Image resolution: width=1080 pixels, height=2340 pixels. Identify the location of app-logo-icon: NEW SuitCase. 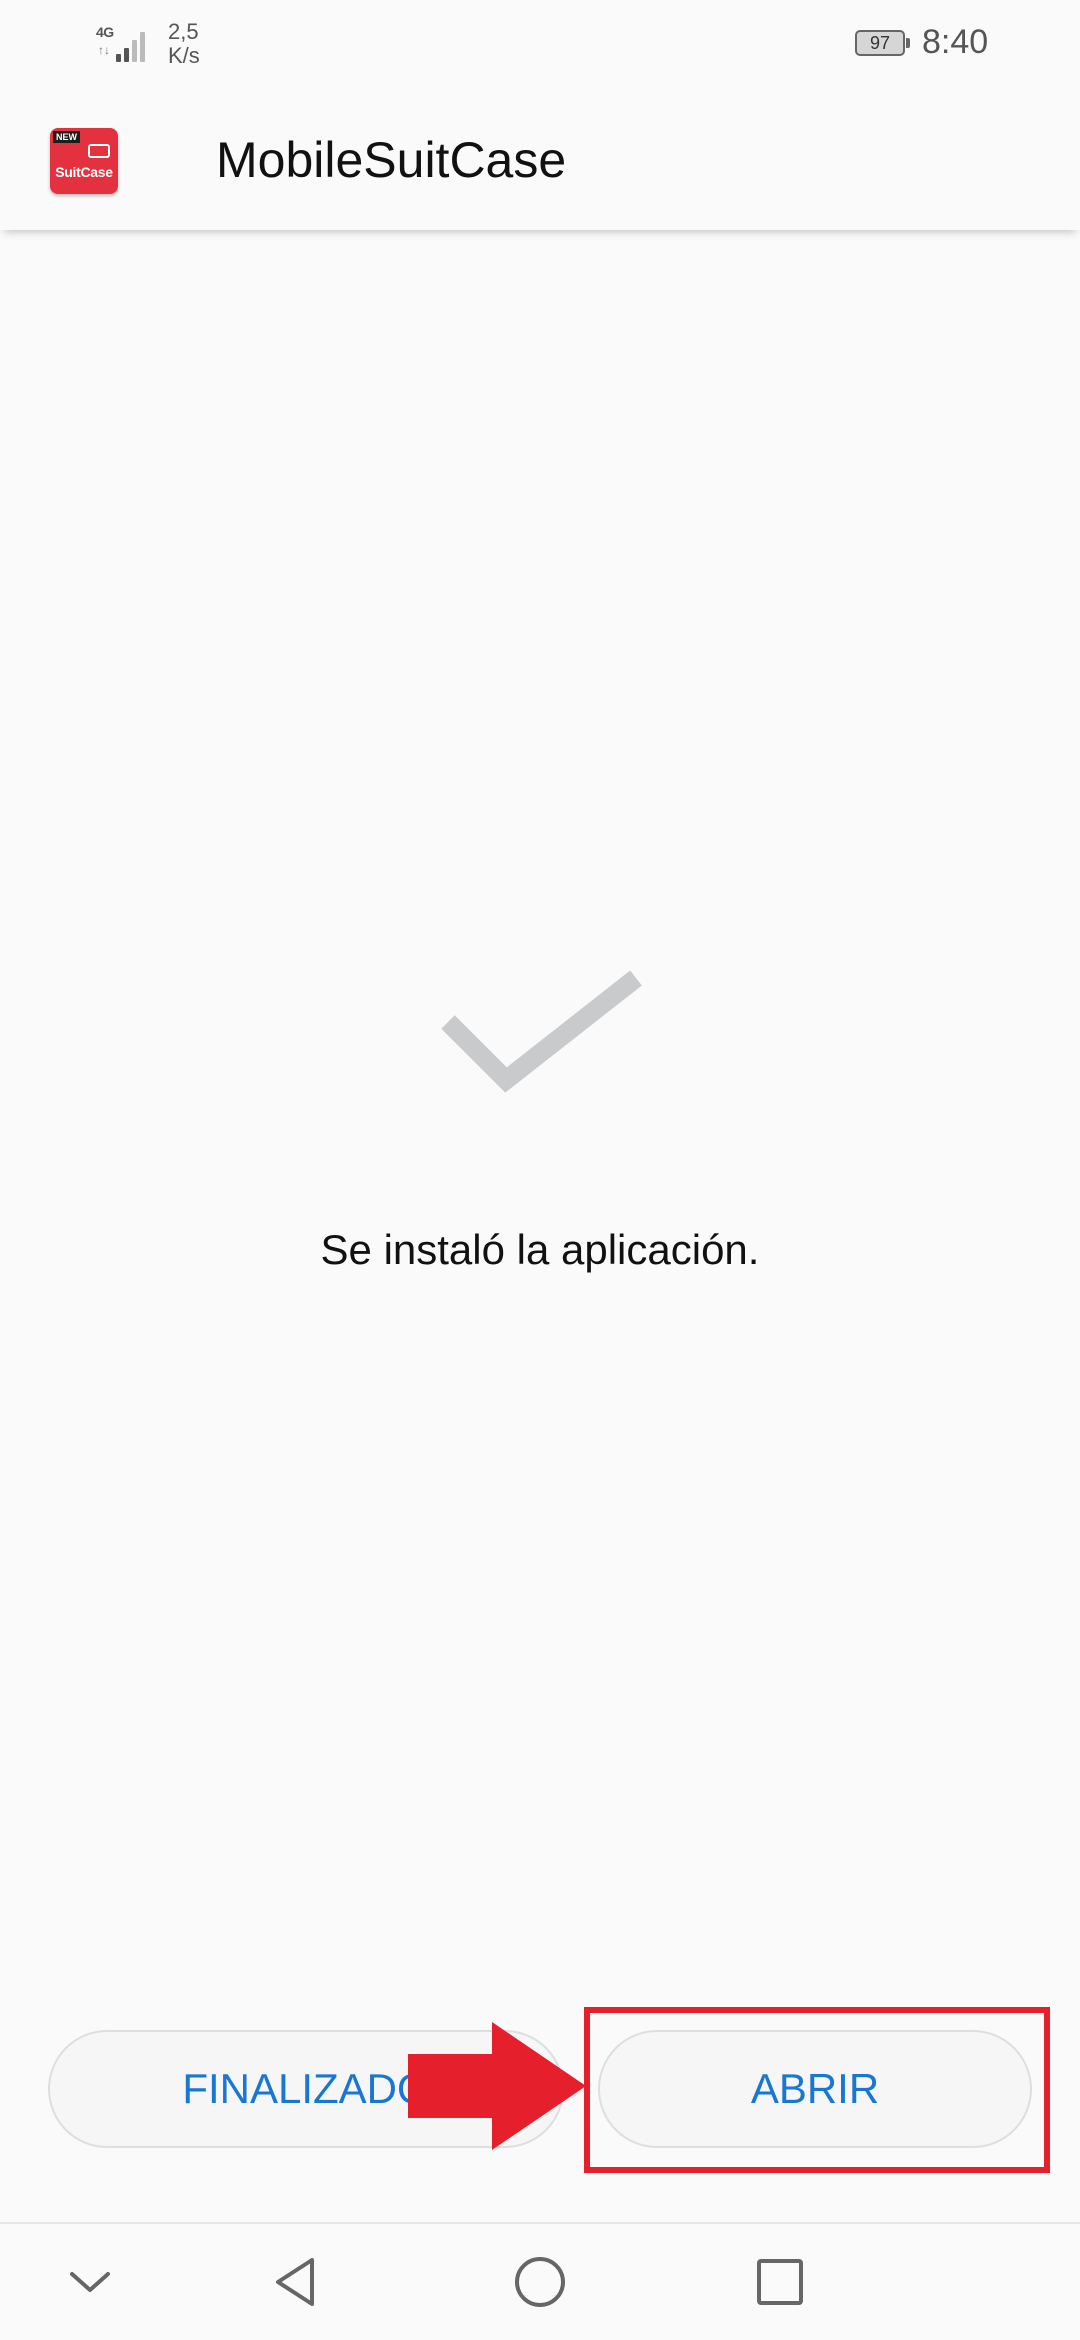
(84, 161).